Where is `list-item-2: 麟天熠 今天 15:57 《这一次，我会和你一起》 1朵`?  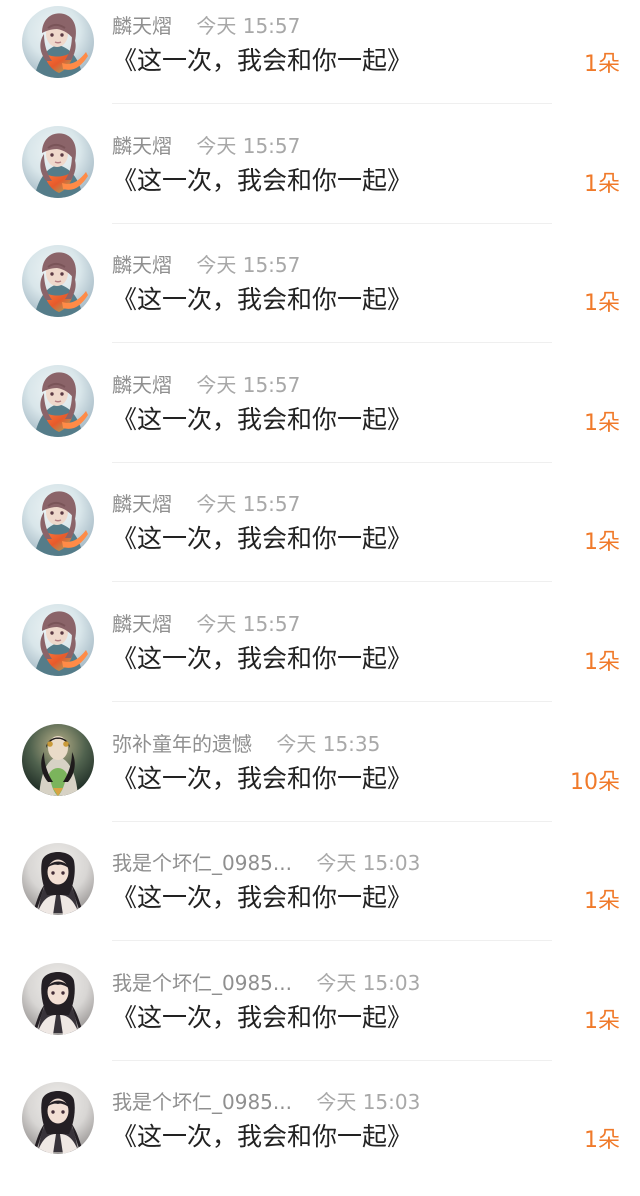
list-item-2: 麟天熠 今天 15:57 《这一次，我会和你一起》 1朵 is located at coordinates (320, 180).